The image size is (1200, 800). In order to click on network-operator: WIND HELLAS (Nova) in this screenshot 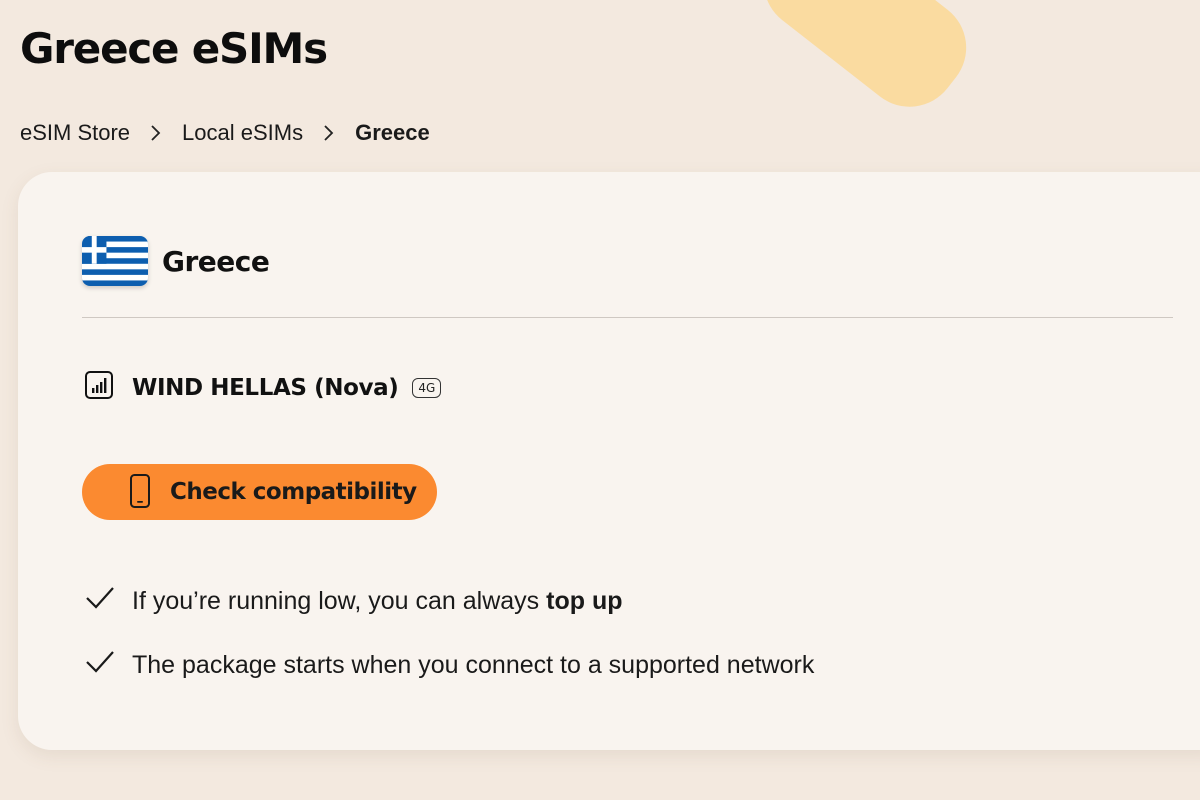, I will do `click(265, 387)`.